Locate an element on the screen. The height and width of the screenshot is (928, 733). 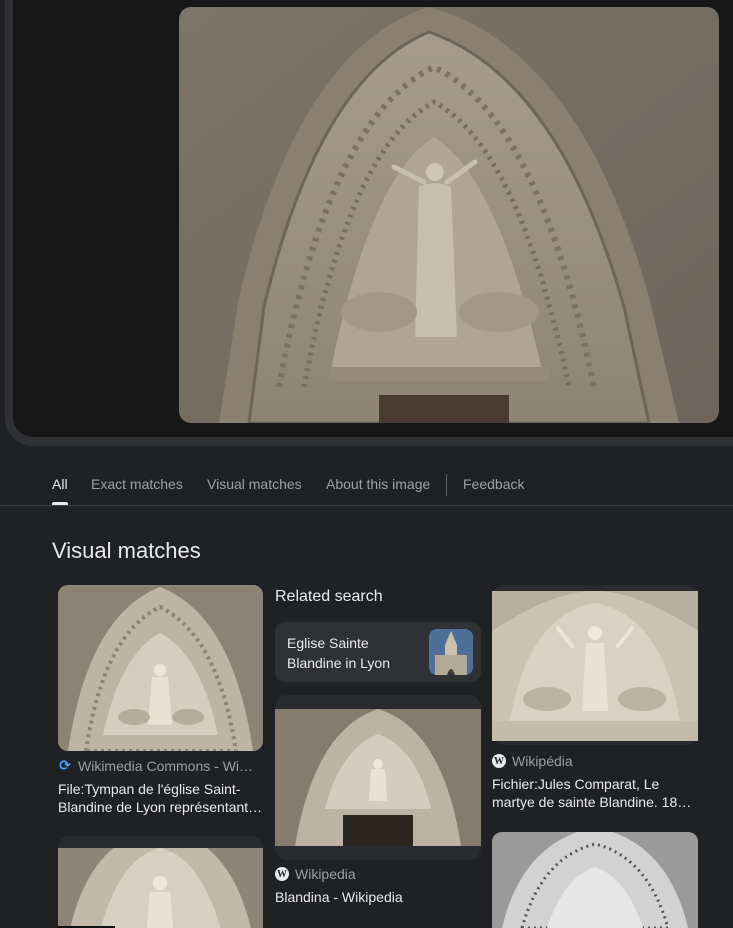
result-source: W Wikipédia is located at coordinates (595, 761).